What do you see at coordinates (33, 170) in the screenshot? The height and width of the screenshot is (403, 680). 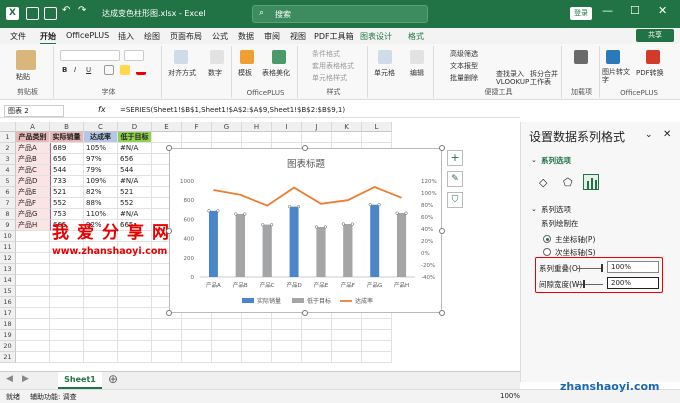 I see `table-cell: 产品C` at bounding box center [33, 170].